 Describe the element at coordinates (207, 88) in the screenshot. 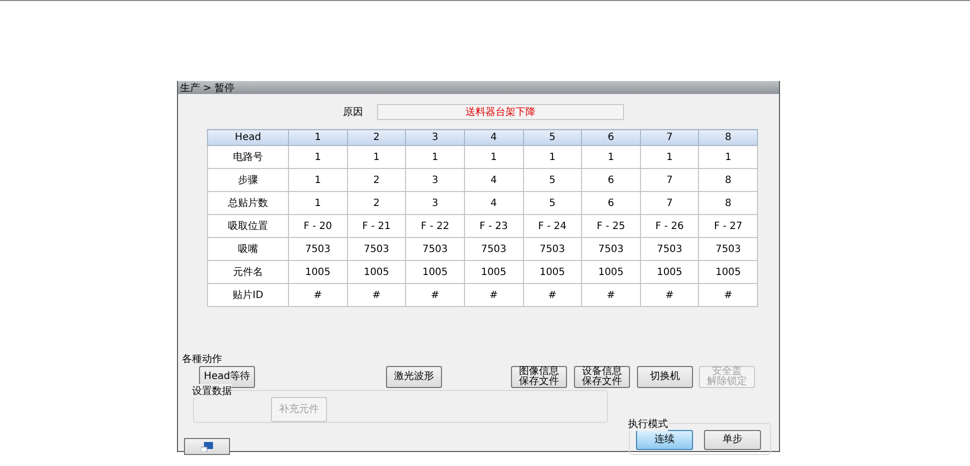

I see `breadcrumb: 生产 > 暂停` at that location.